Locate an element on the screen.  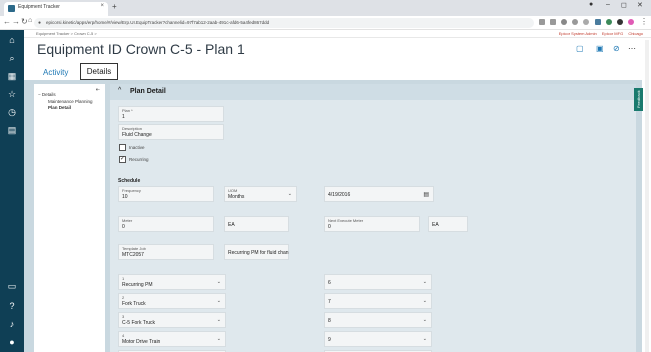
grid-icon is located at coordinates (553, 22).